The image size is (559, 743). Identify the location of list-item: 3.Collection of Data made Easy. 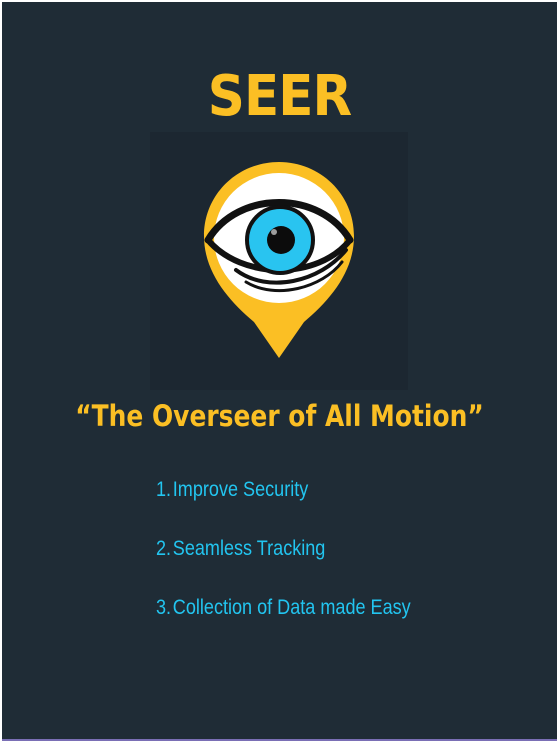
(283, 608).